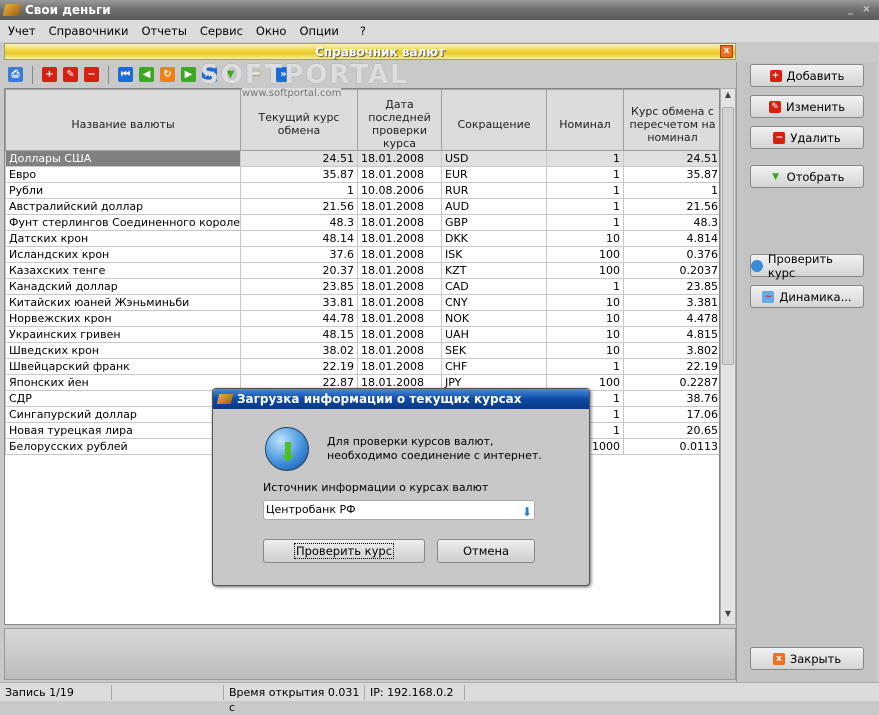 The image size is (879, 715). Describe the element at coordinates (527, 512) in the screenshot. I see `dropdown-arrow-icon: ⬇` at that location.